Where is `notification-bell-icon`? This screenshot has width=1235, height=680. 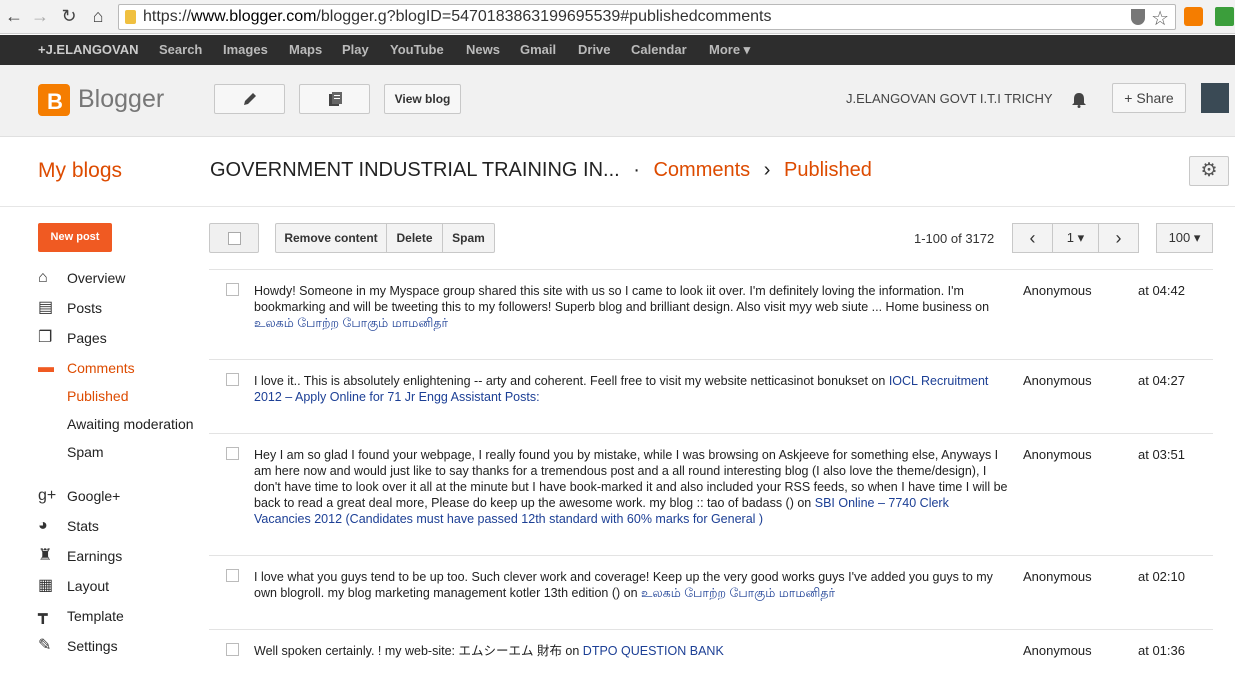
notification-bell-icon is located at coordinates (1079, 100).